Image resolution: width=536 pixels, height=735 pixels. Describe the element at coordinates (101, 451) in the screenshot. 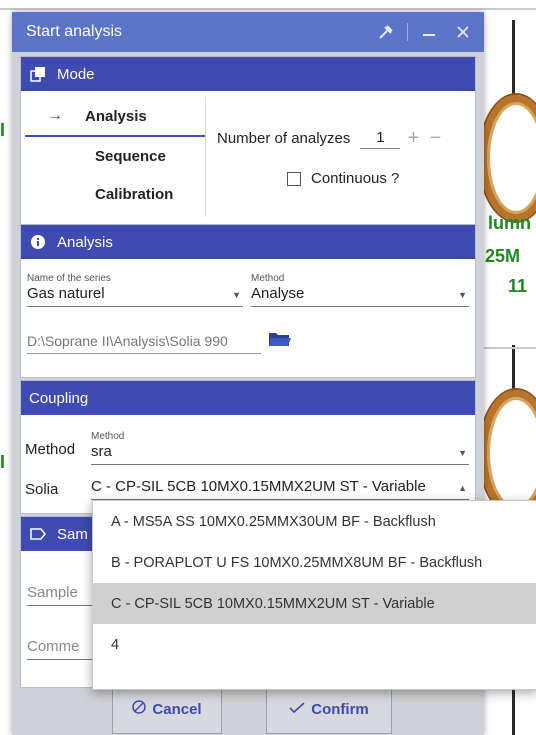

I see `coupling-method-value: sra` at that location.